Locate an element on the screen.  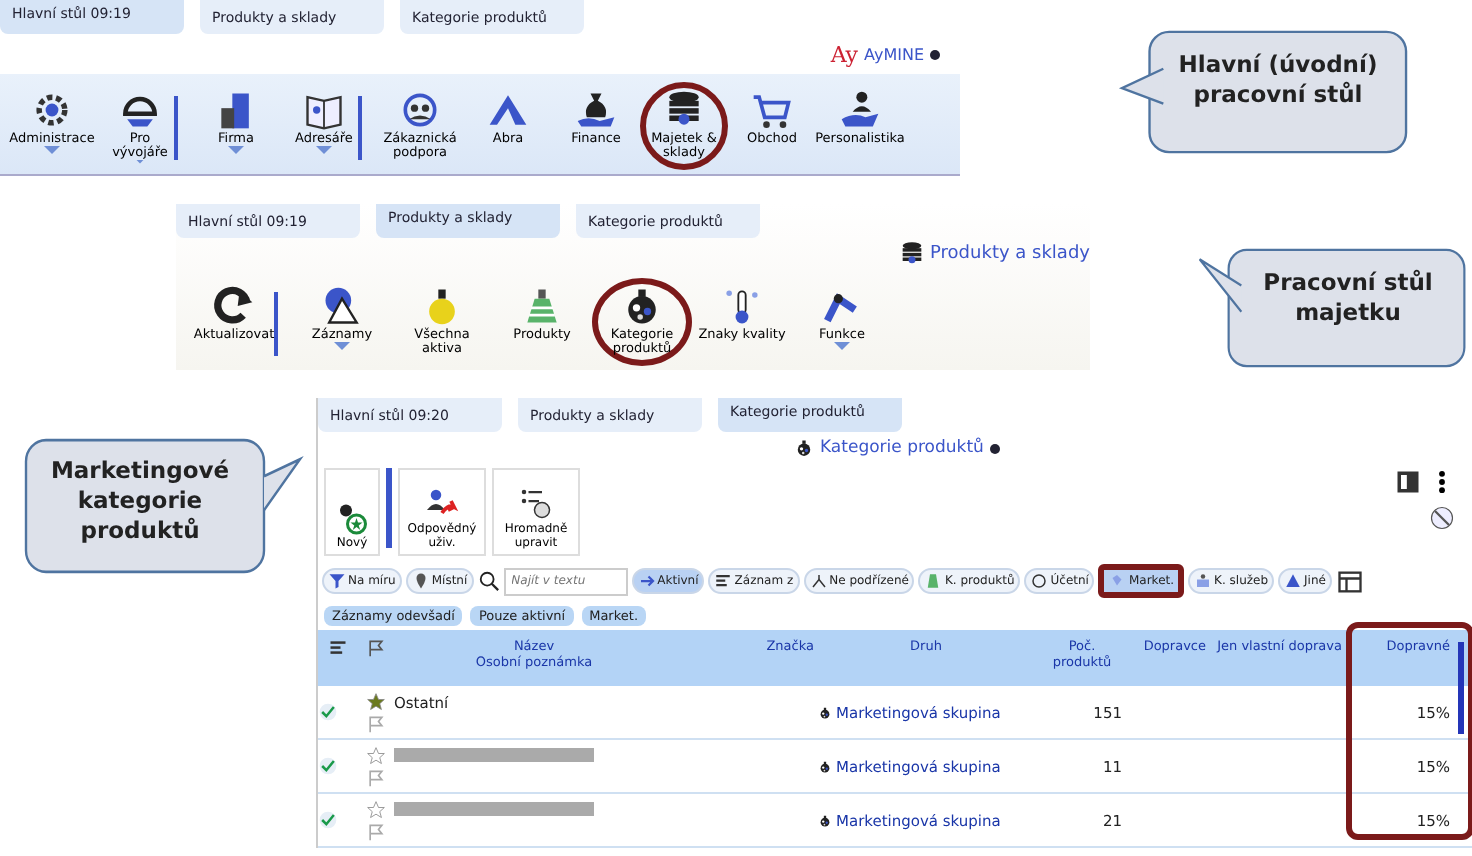
callout-text: Hlavní (úvodní) pracovní stůl is located at coordinates (1278, 80).